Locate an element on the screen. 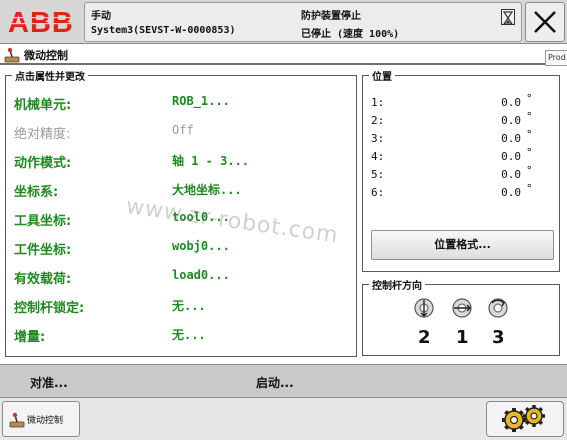 This screenshot has height=440, width=567. axis-label: 1: is located at coordinates (378, 102).